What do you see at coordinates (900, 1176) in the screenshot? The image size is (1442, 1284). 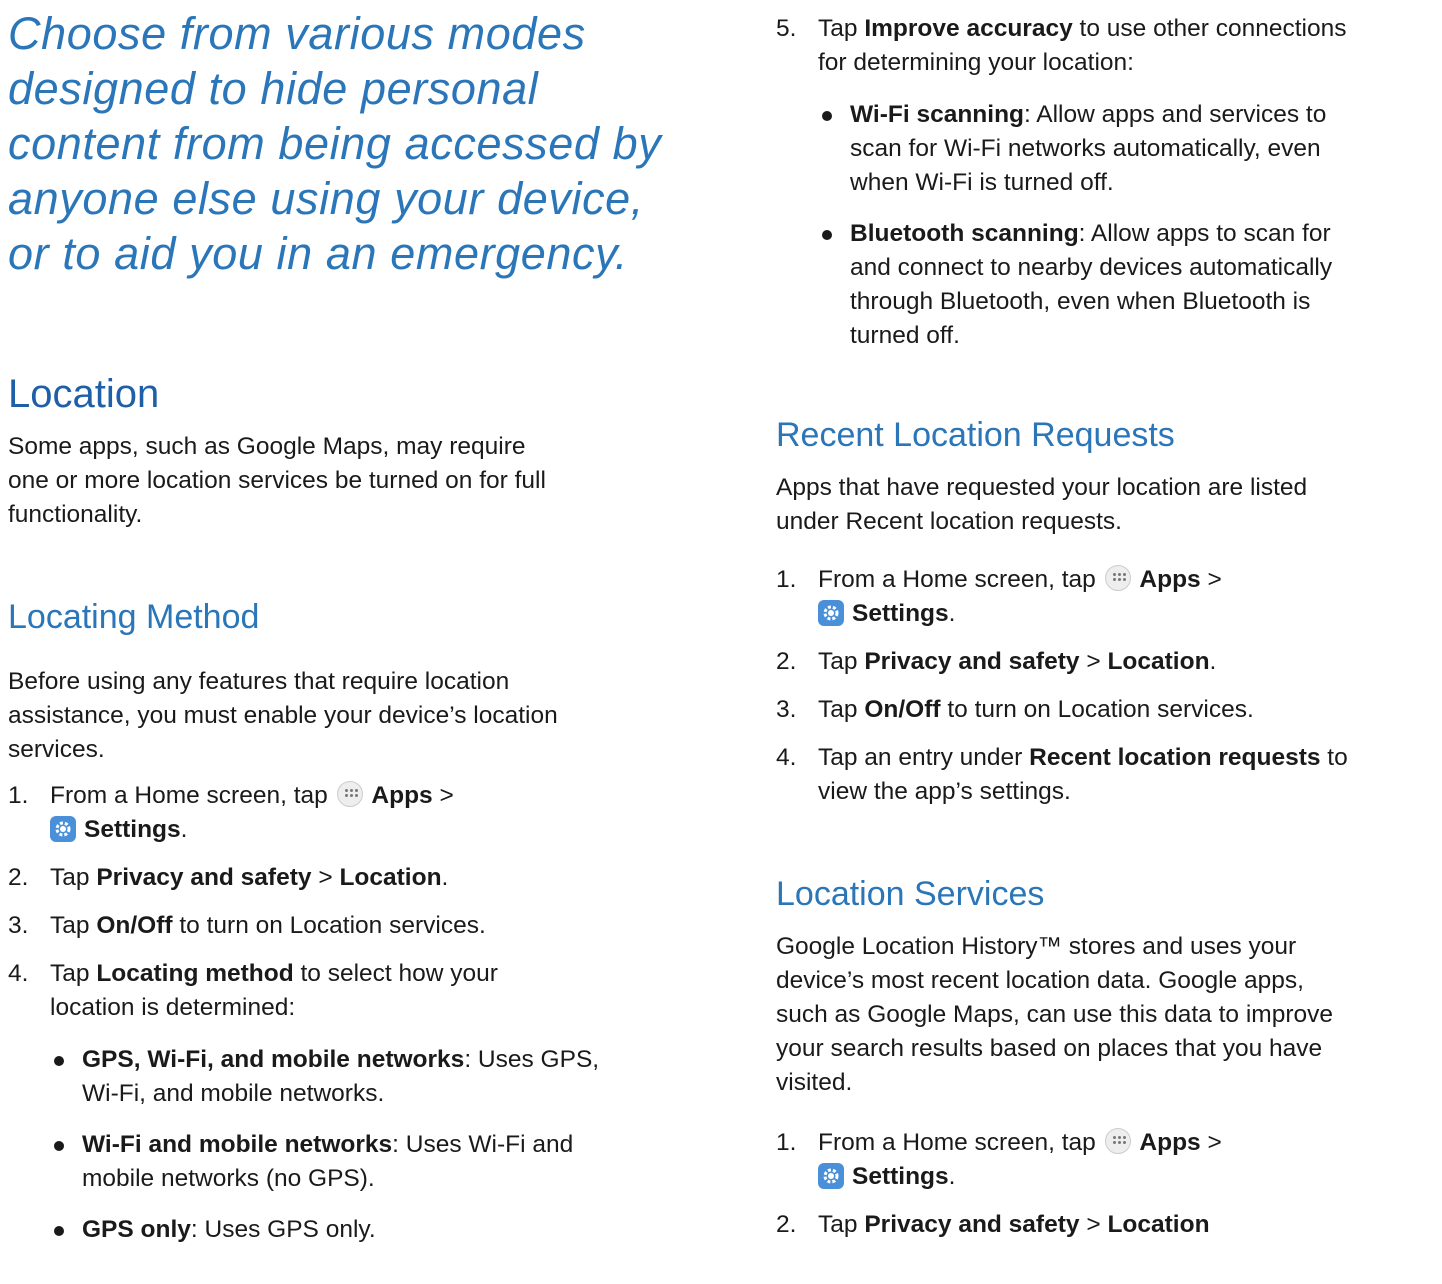 I see `settings-label: Settings` at bounding box center [900, 1176].